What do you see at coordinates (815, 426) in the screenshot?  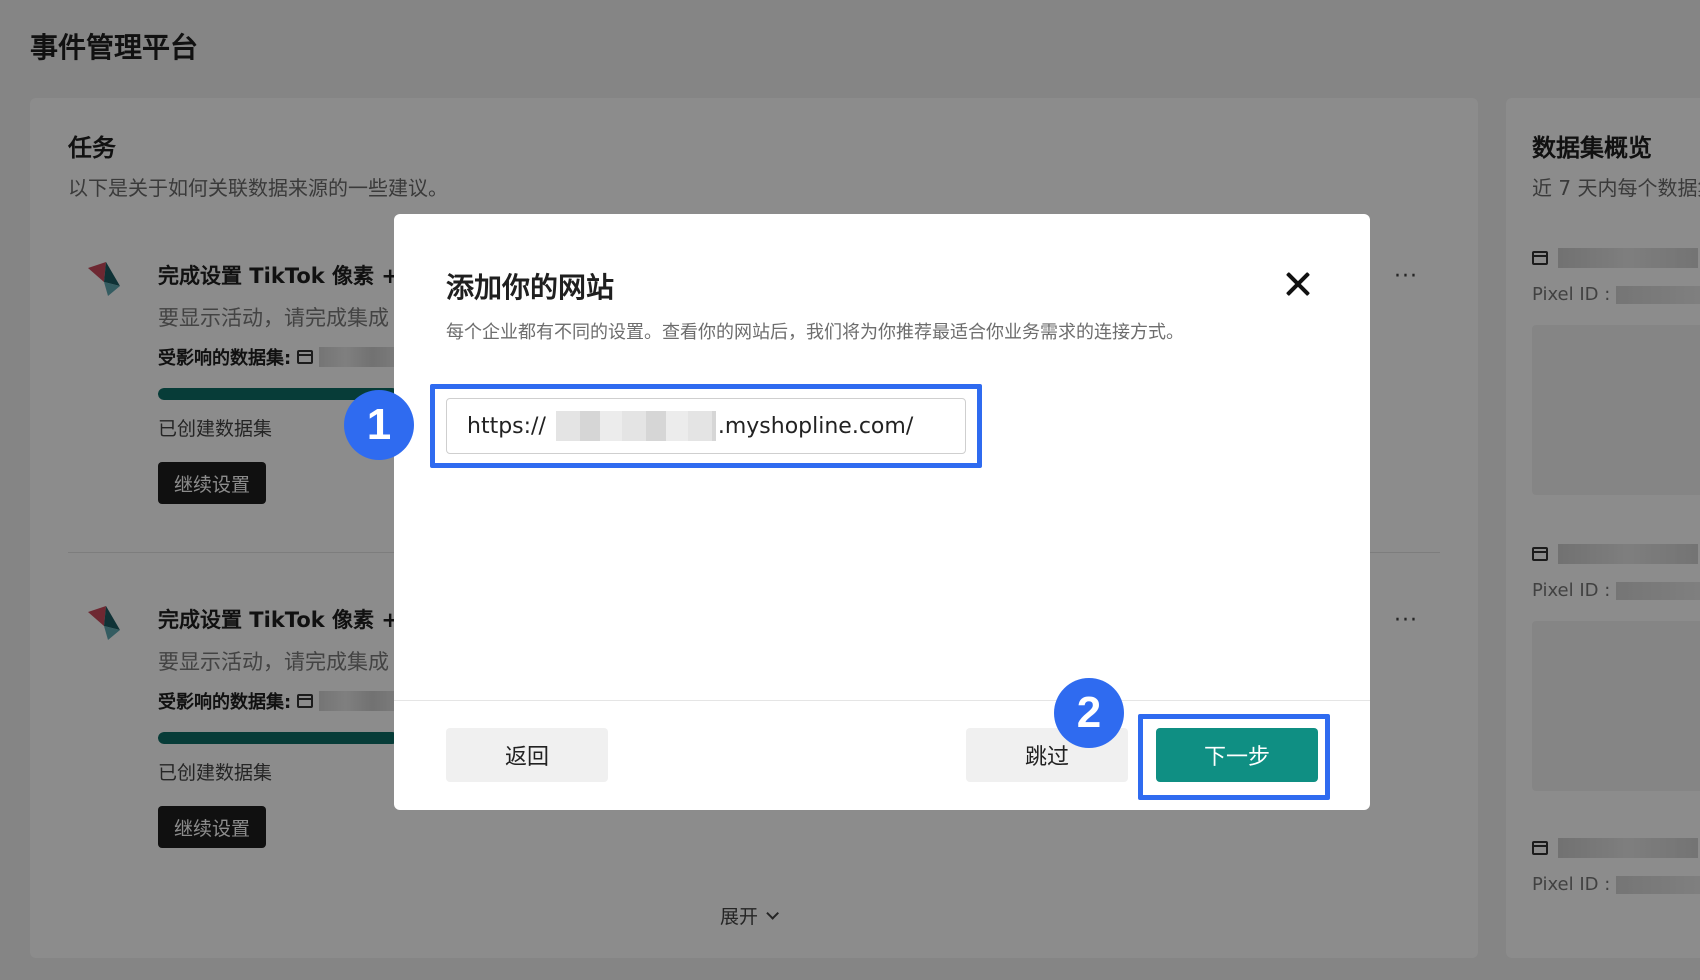 I see `url-suffix: .myshopline.com/` at bounding box center [815, 426].